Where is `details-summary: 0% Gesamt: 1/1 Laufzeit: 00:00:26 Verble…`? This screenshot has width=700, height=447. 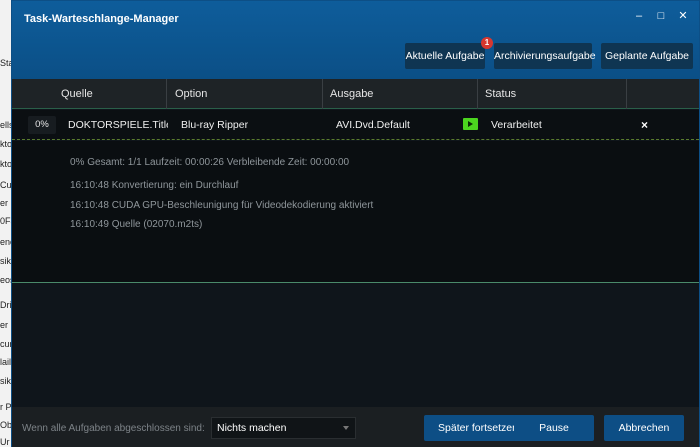
details-summary: 0% Gesamt: 1/1 Laufzeit: 00:00:26 Verble… is located at coordinates (210, 162).